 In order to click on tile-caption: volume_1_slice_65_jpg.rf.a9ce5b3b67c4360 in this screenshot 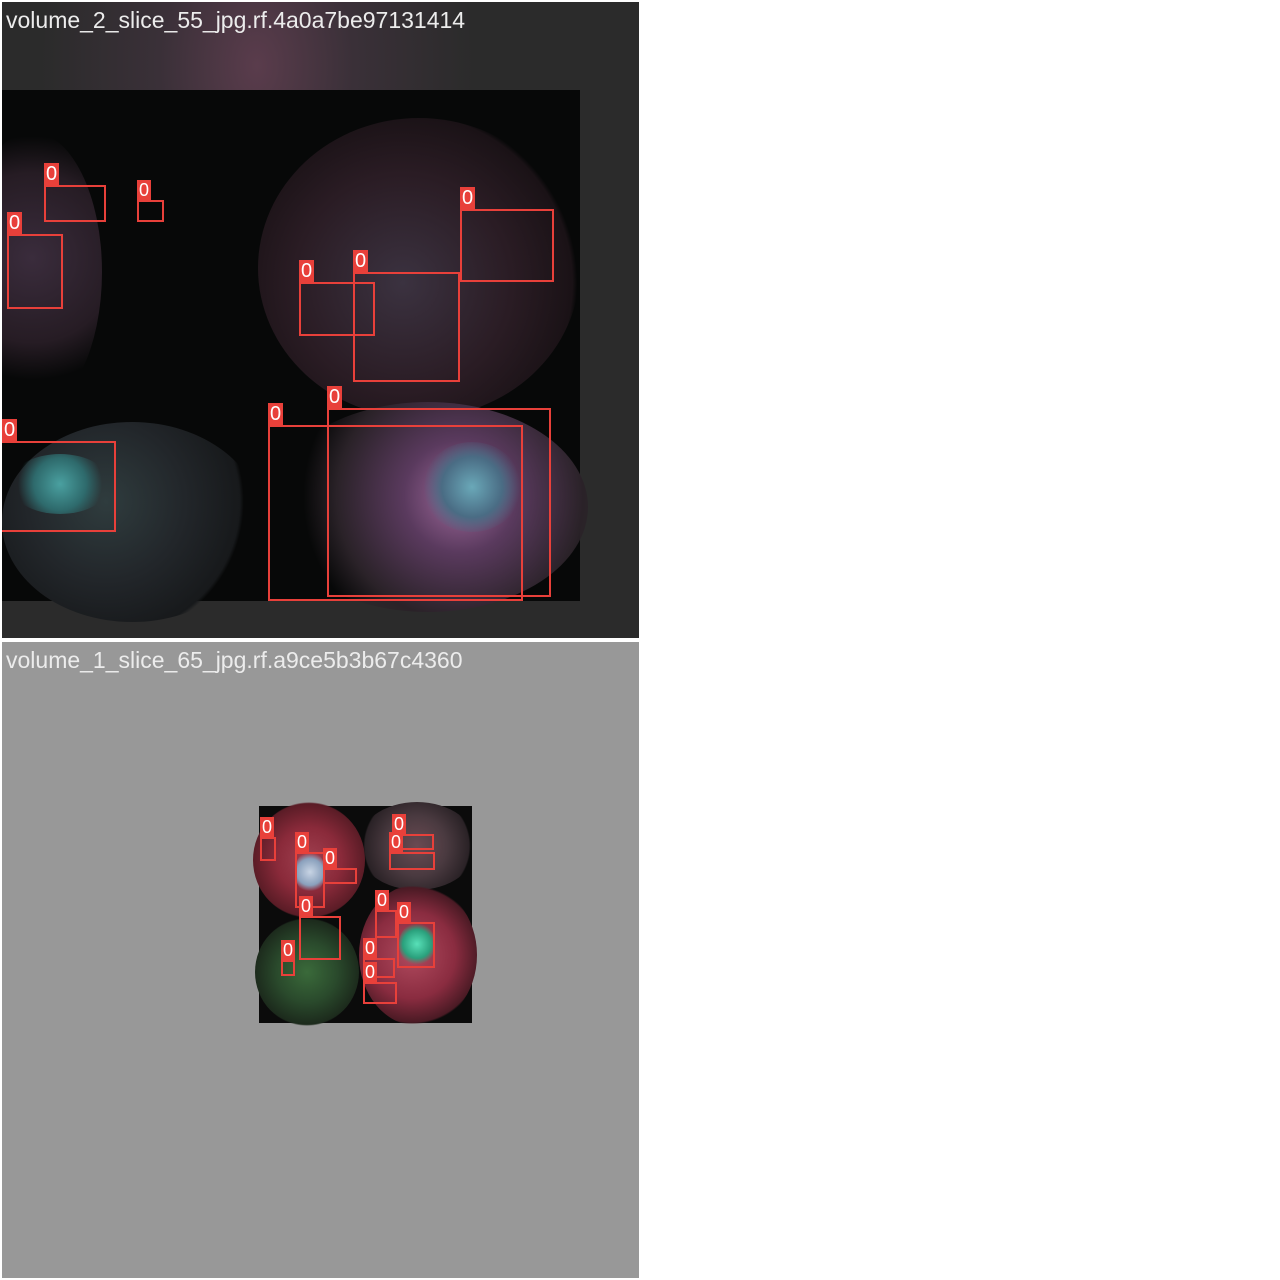, I will do `click(234, 660)`.